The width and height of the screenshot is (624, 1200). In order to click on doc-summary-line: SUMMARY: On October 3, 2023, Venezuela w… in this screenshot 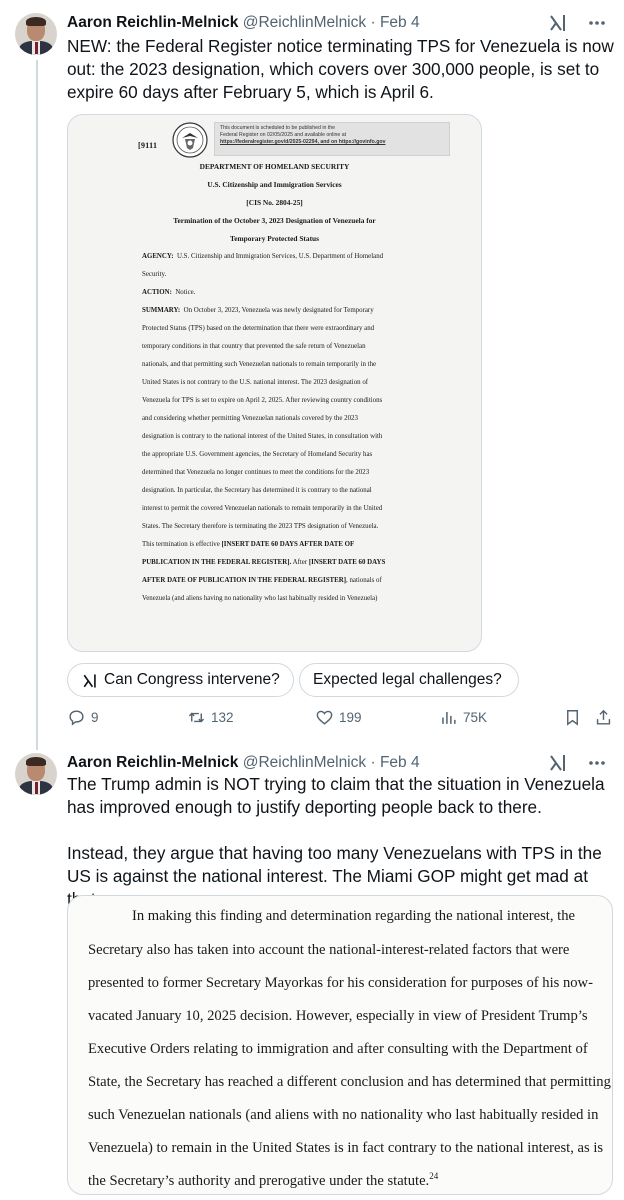, I will do `click(292, 310)`.